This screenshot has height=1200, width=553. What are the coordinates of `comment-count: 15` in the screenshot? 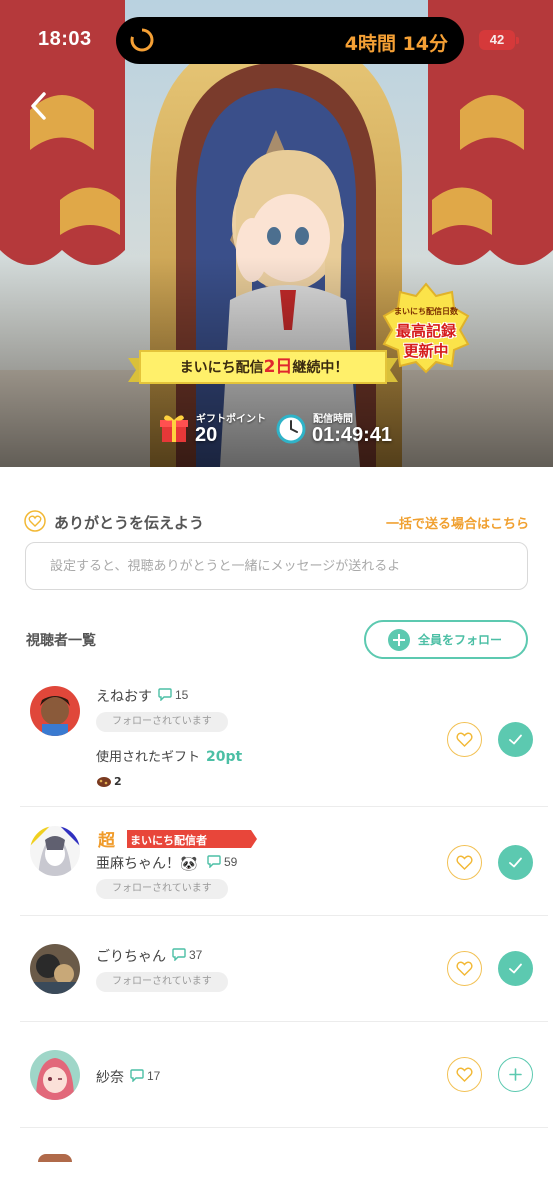 It's located at (182, 695).